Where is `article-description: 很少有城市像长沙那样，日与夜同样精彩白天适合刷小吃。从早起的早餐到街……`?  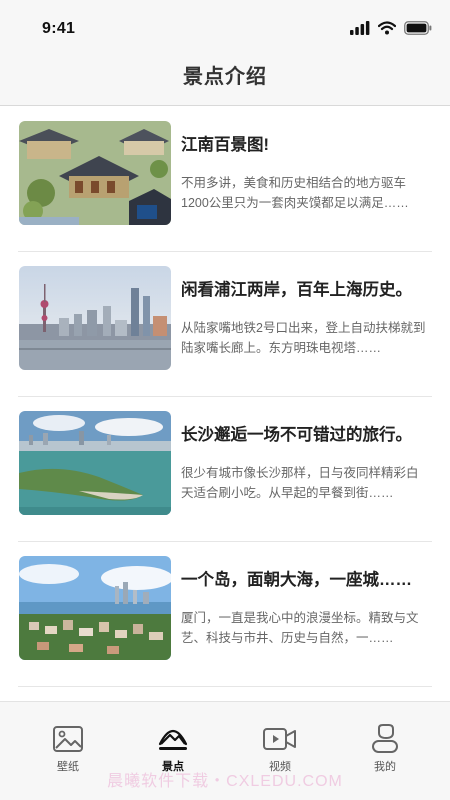 article-description: 很少有城市像长沙那样，日与夜同样精彩白天适合刷小吃。从早起的早餐到街…… is located at coordinates (300, 483).